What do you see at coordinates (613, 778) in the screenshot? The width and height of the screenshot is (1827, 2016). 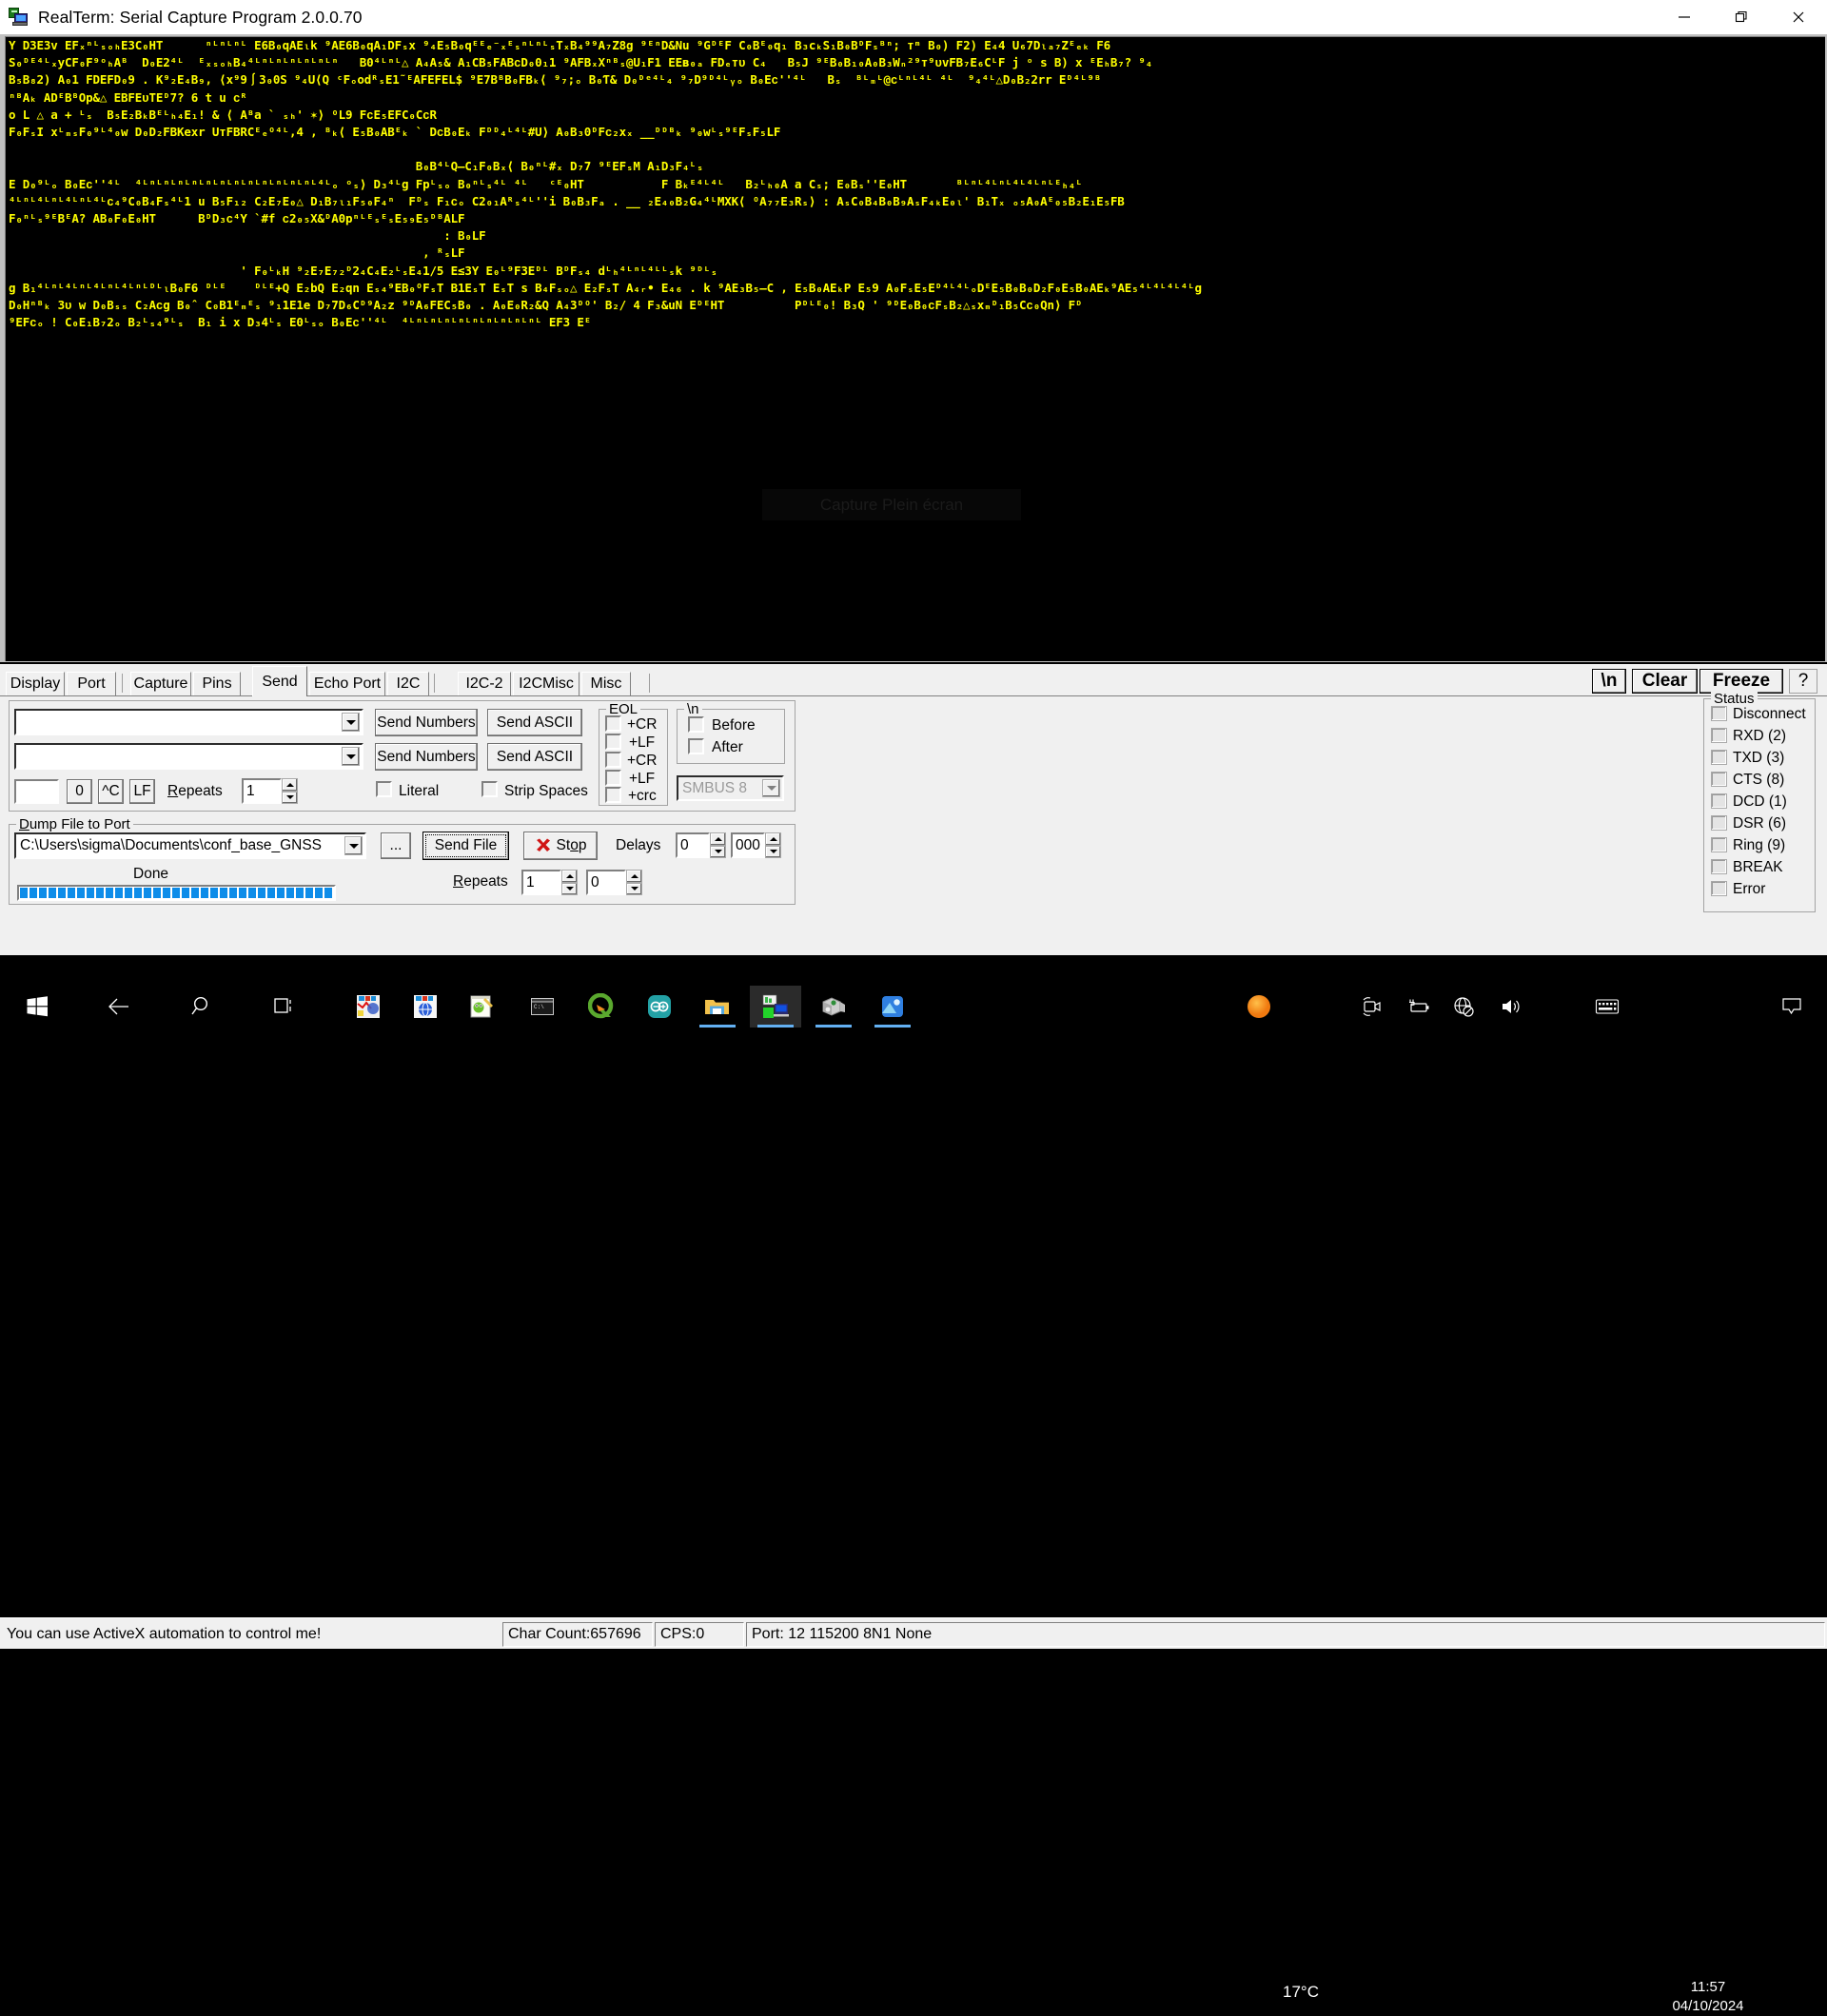 I see `eol-lf2-checkbox` at bounding box center [613, 778].